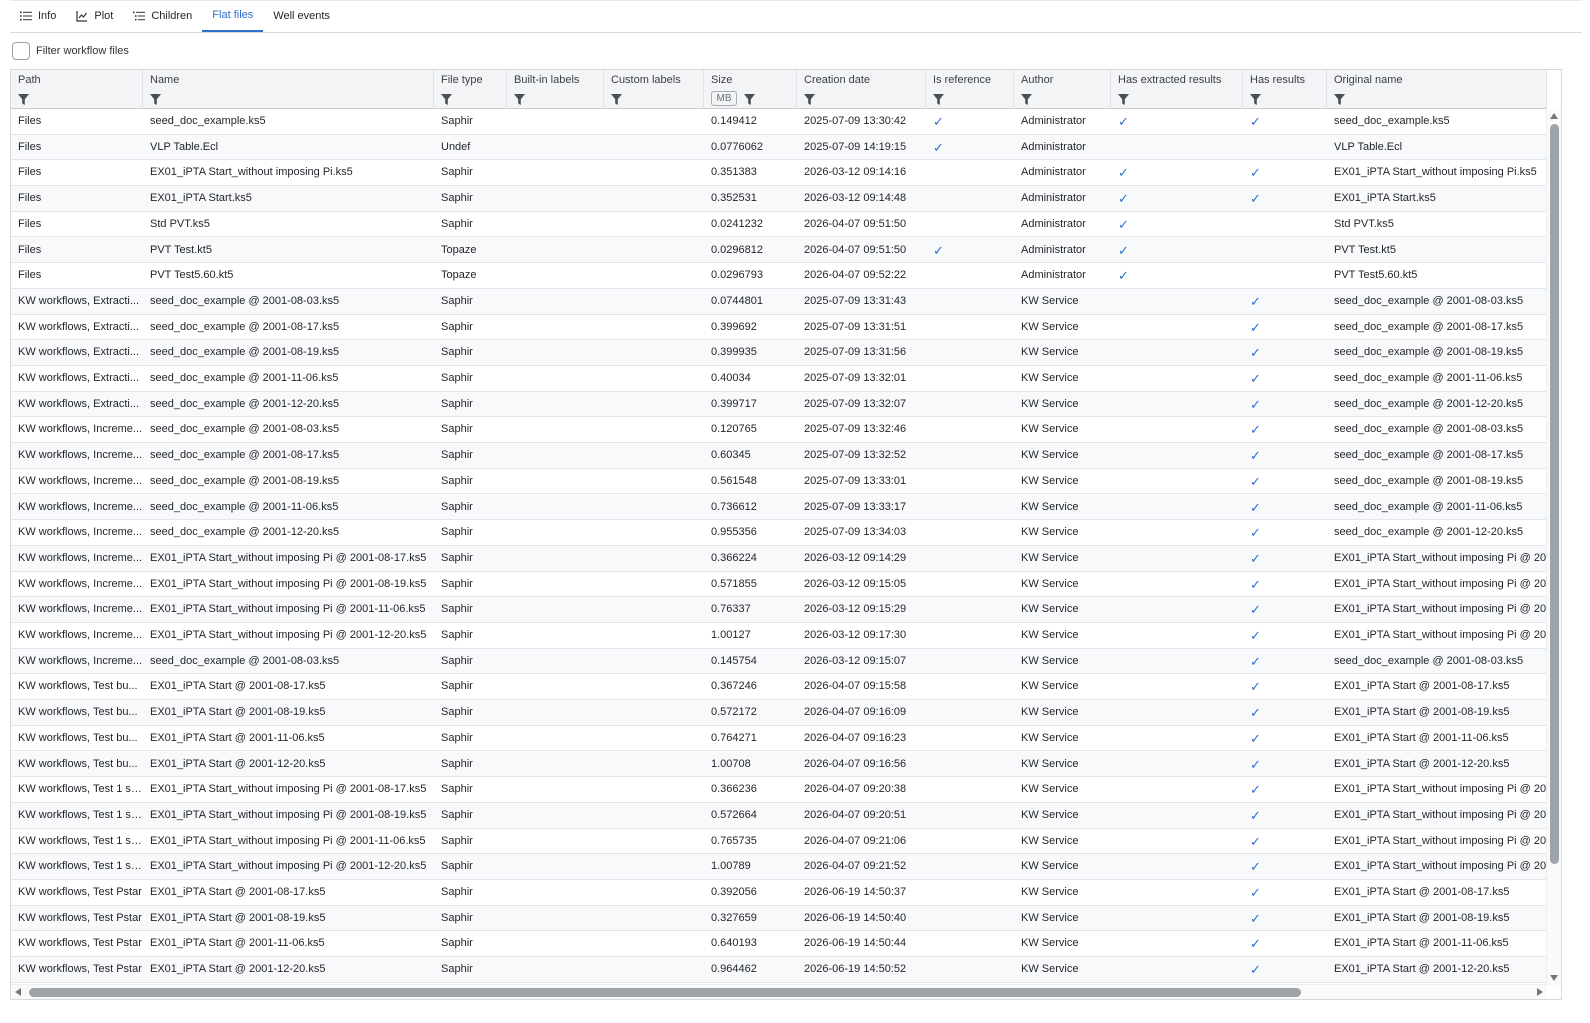 This screenshot has height=1023, width=1590. Describe the element at coordinates (301, 16) in the screenshot. I see `tab-well-events: Well events` at that location.